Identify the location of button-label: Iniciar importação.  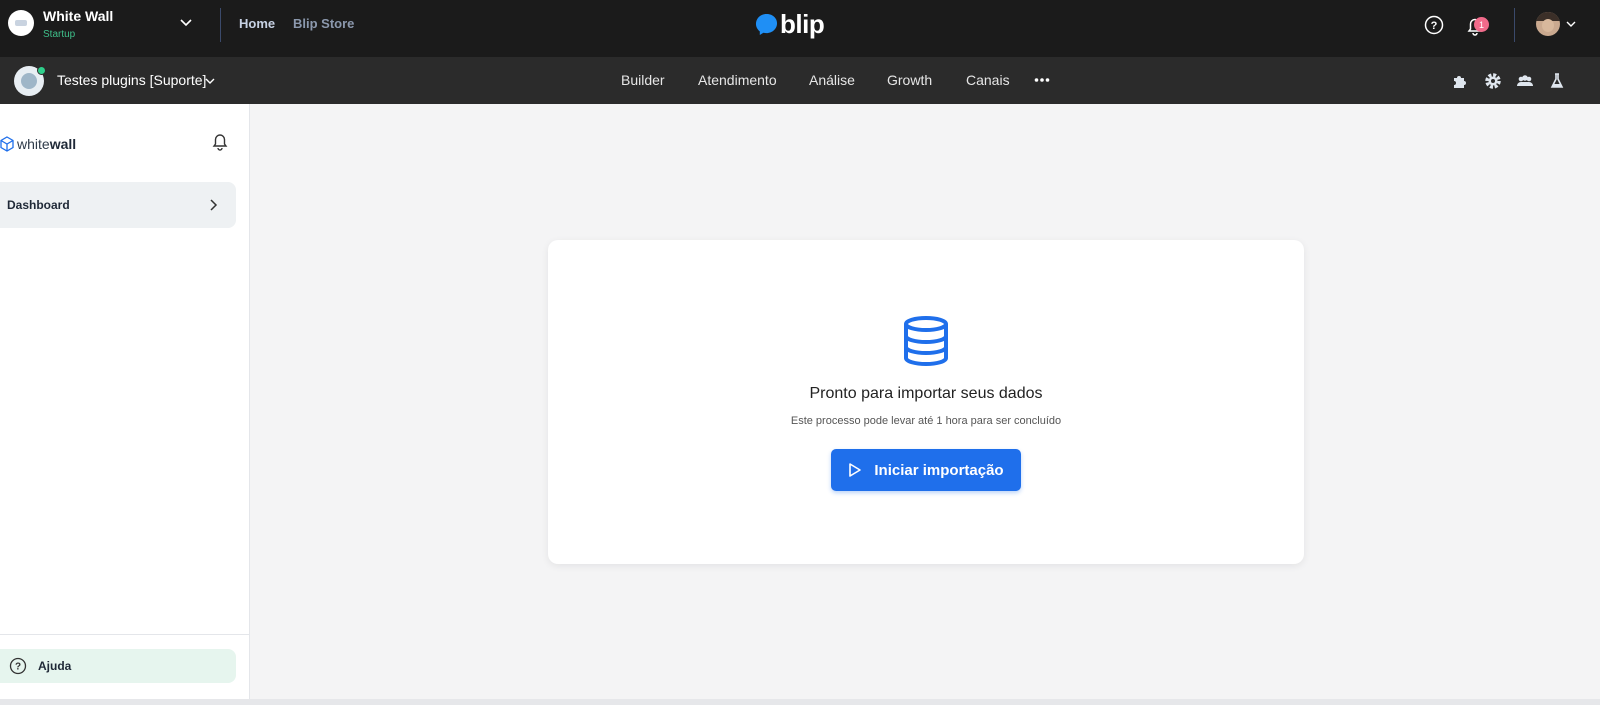
(939, 470).